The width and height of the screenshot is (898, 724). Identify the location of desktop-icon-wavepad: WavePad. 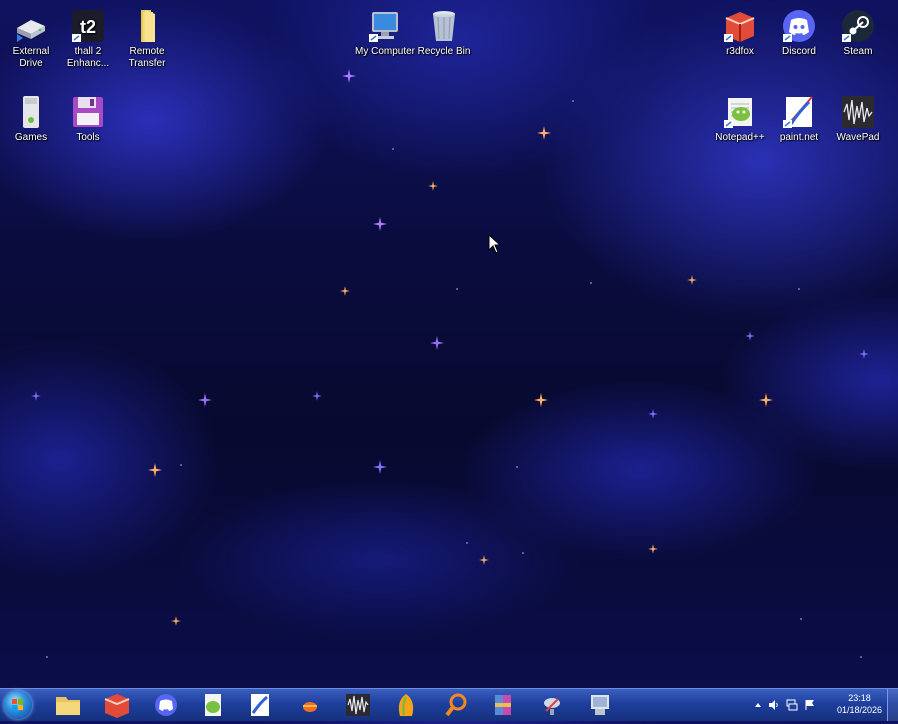
(858, 119).